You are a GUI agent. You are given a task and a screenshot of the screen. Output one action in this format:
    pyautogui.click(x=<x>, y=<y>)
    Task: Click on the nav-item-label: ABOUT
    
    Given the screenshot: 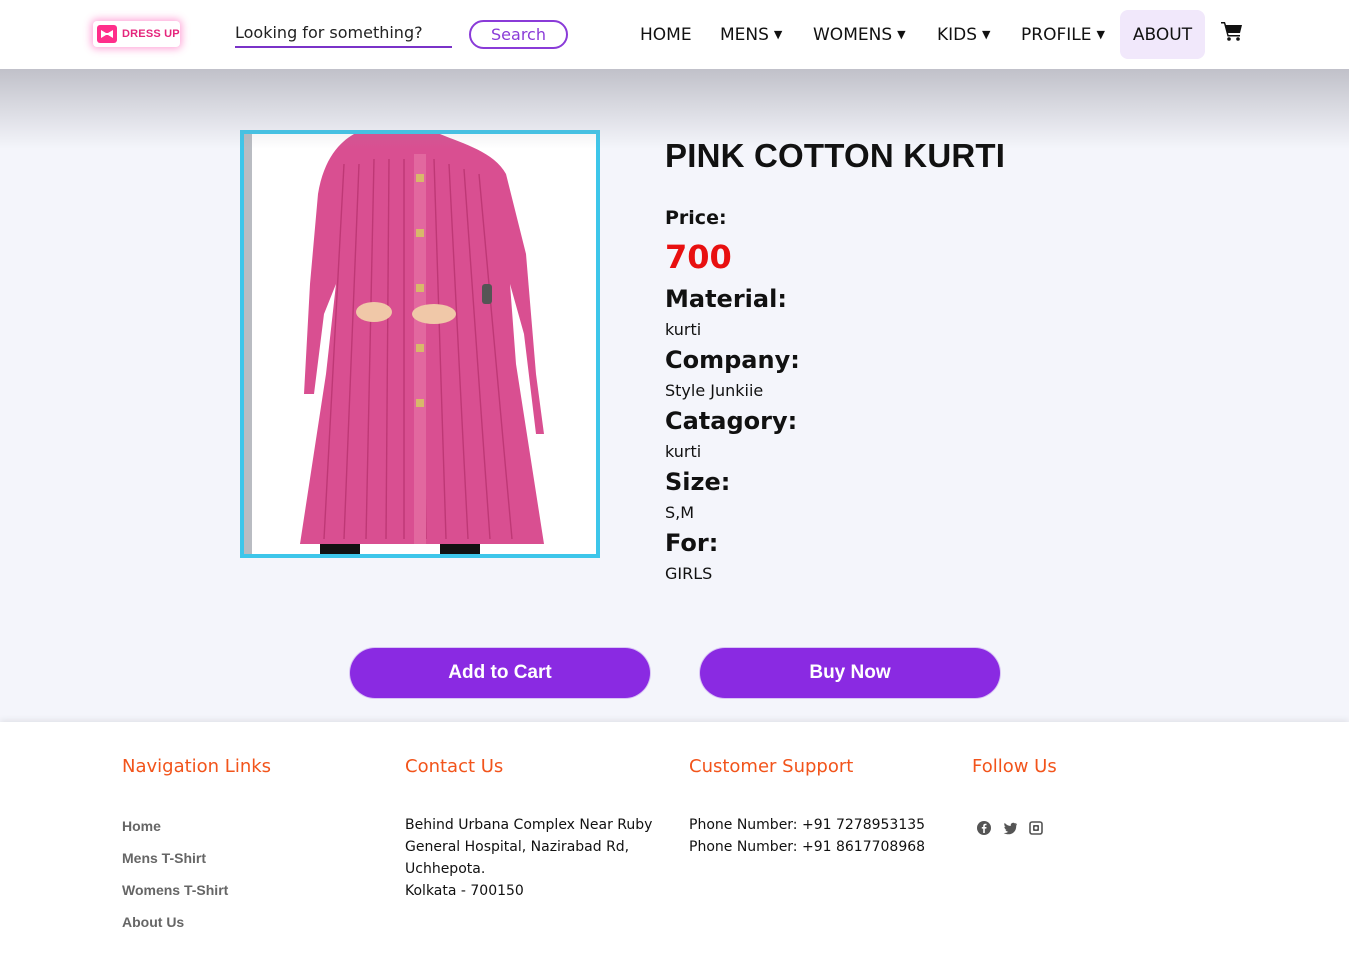 What is the action you would take?
    pyautogui.click(x=1162, y=34)
    